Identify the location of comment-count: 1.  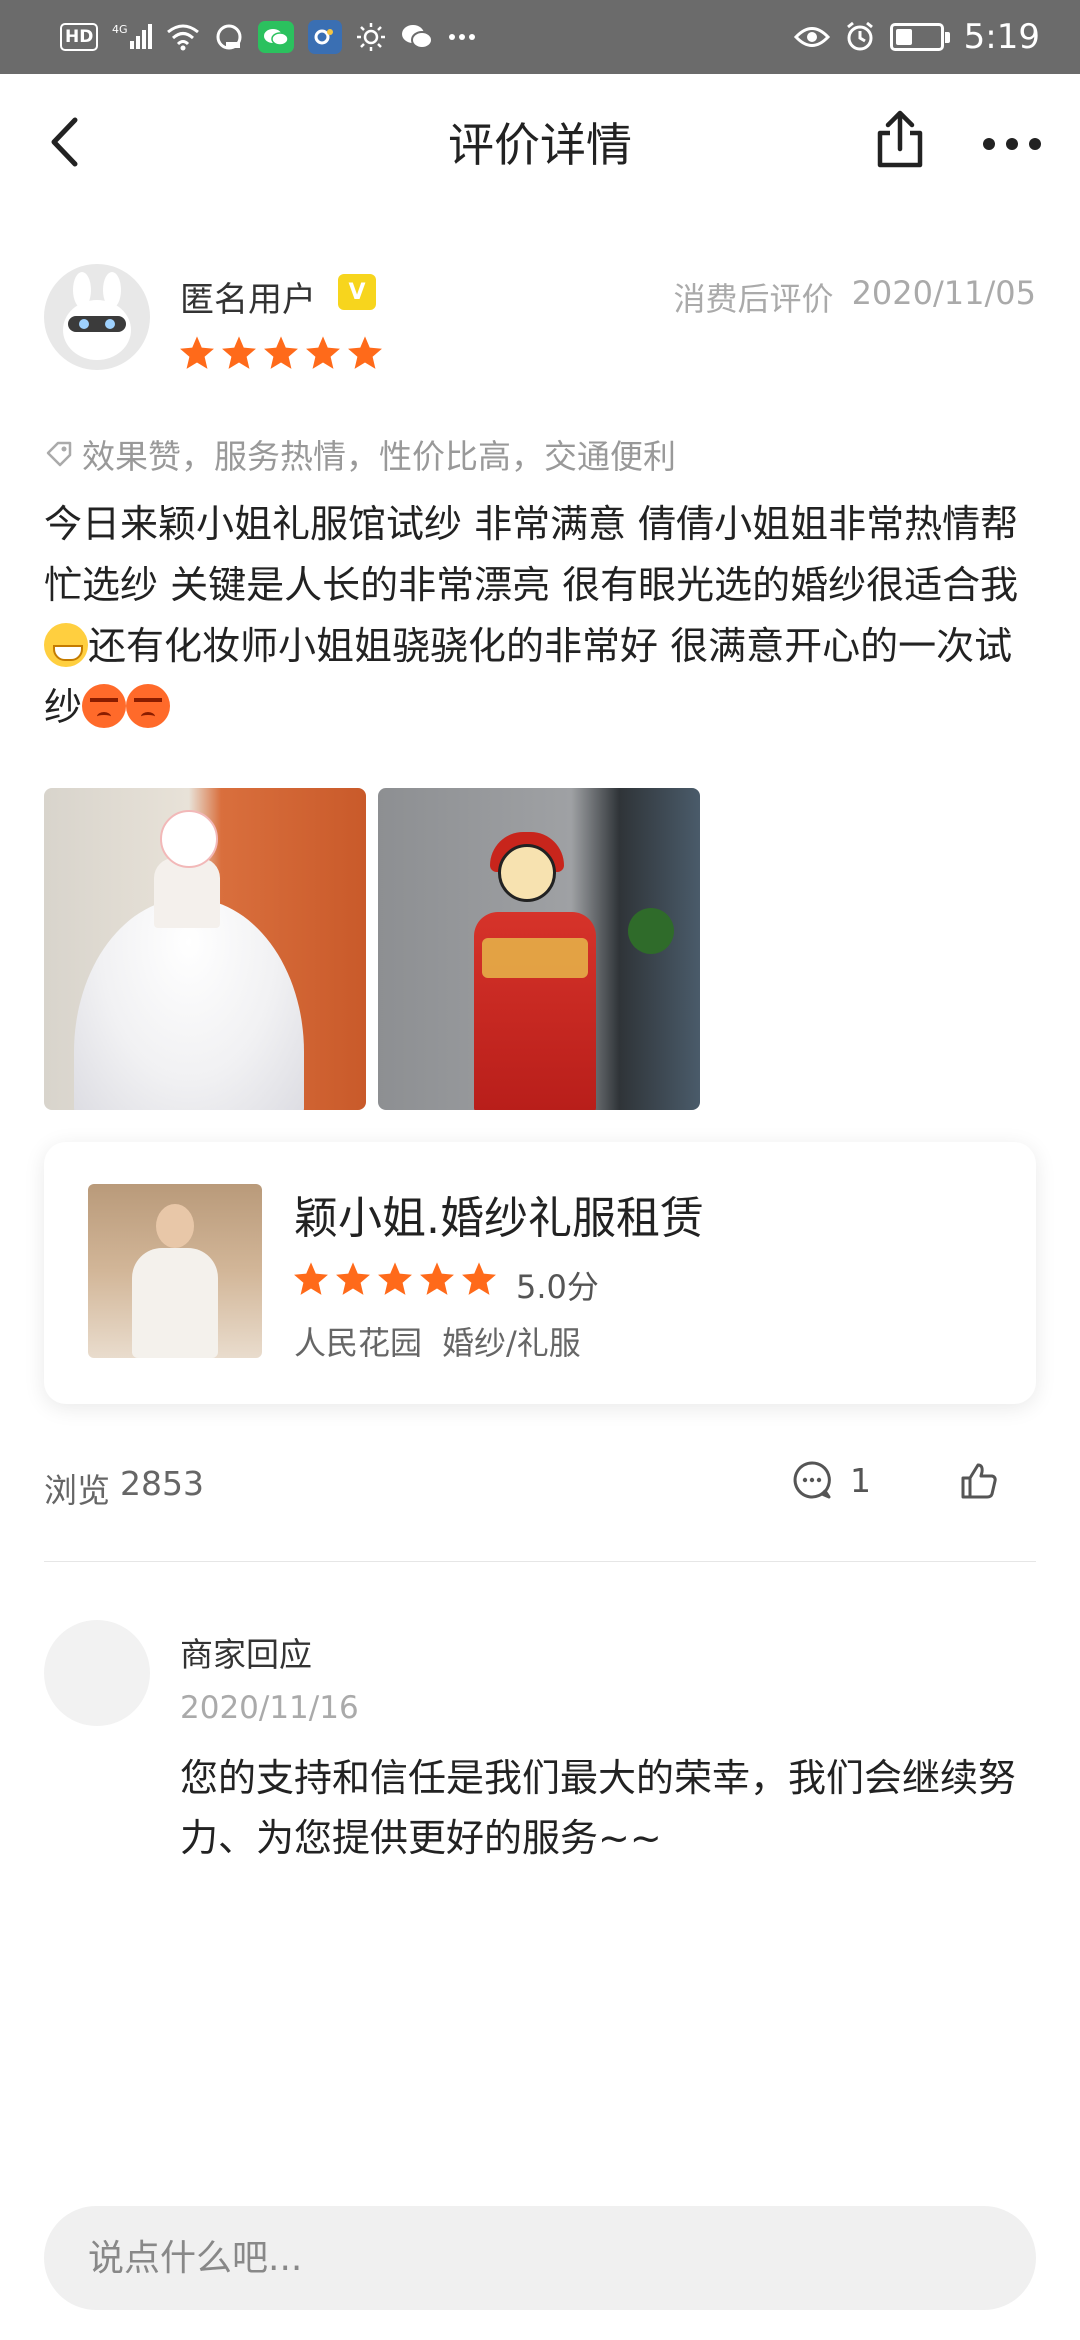
(860, 1480).